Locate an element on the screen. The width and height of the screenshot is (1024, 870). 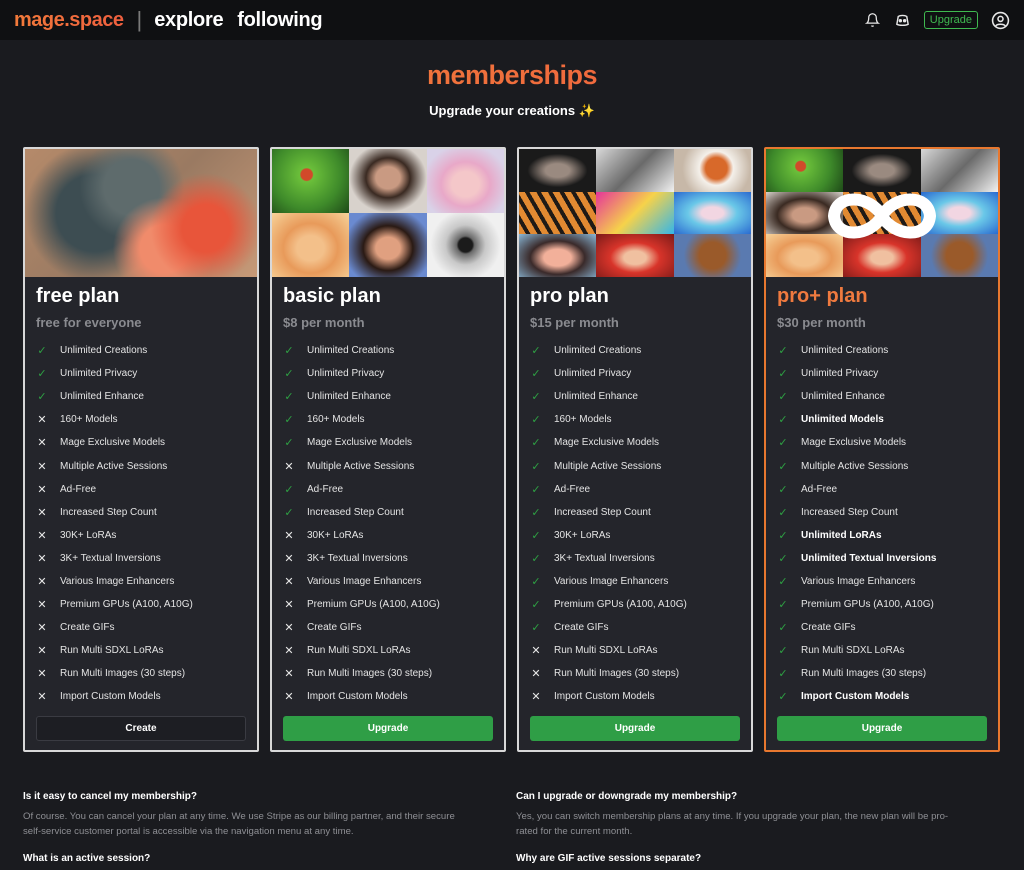
feature-item: ✓ Premium GPUs (A100, A10G) is located at coordinates (639, 604).